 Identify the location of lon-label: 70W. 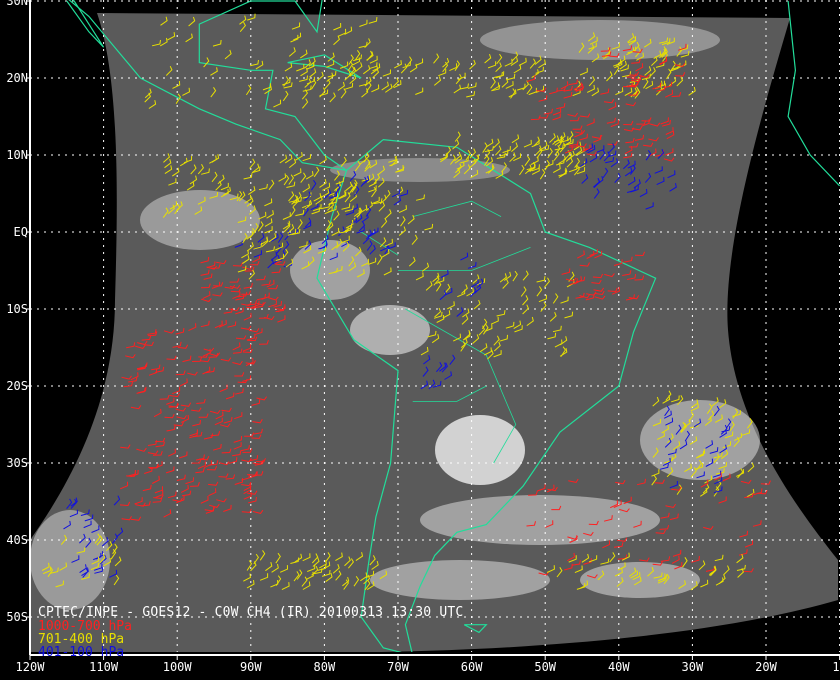
(398, 667).